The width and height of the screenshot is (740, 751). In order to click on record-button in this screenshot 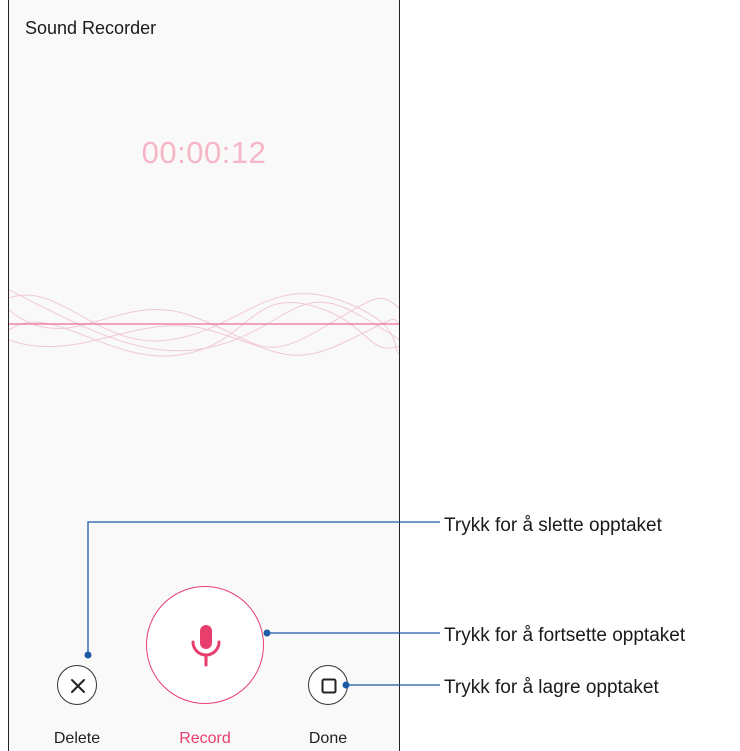, I will do `click(205, 645)`.